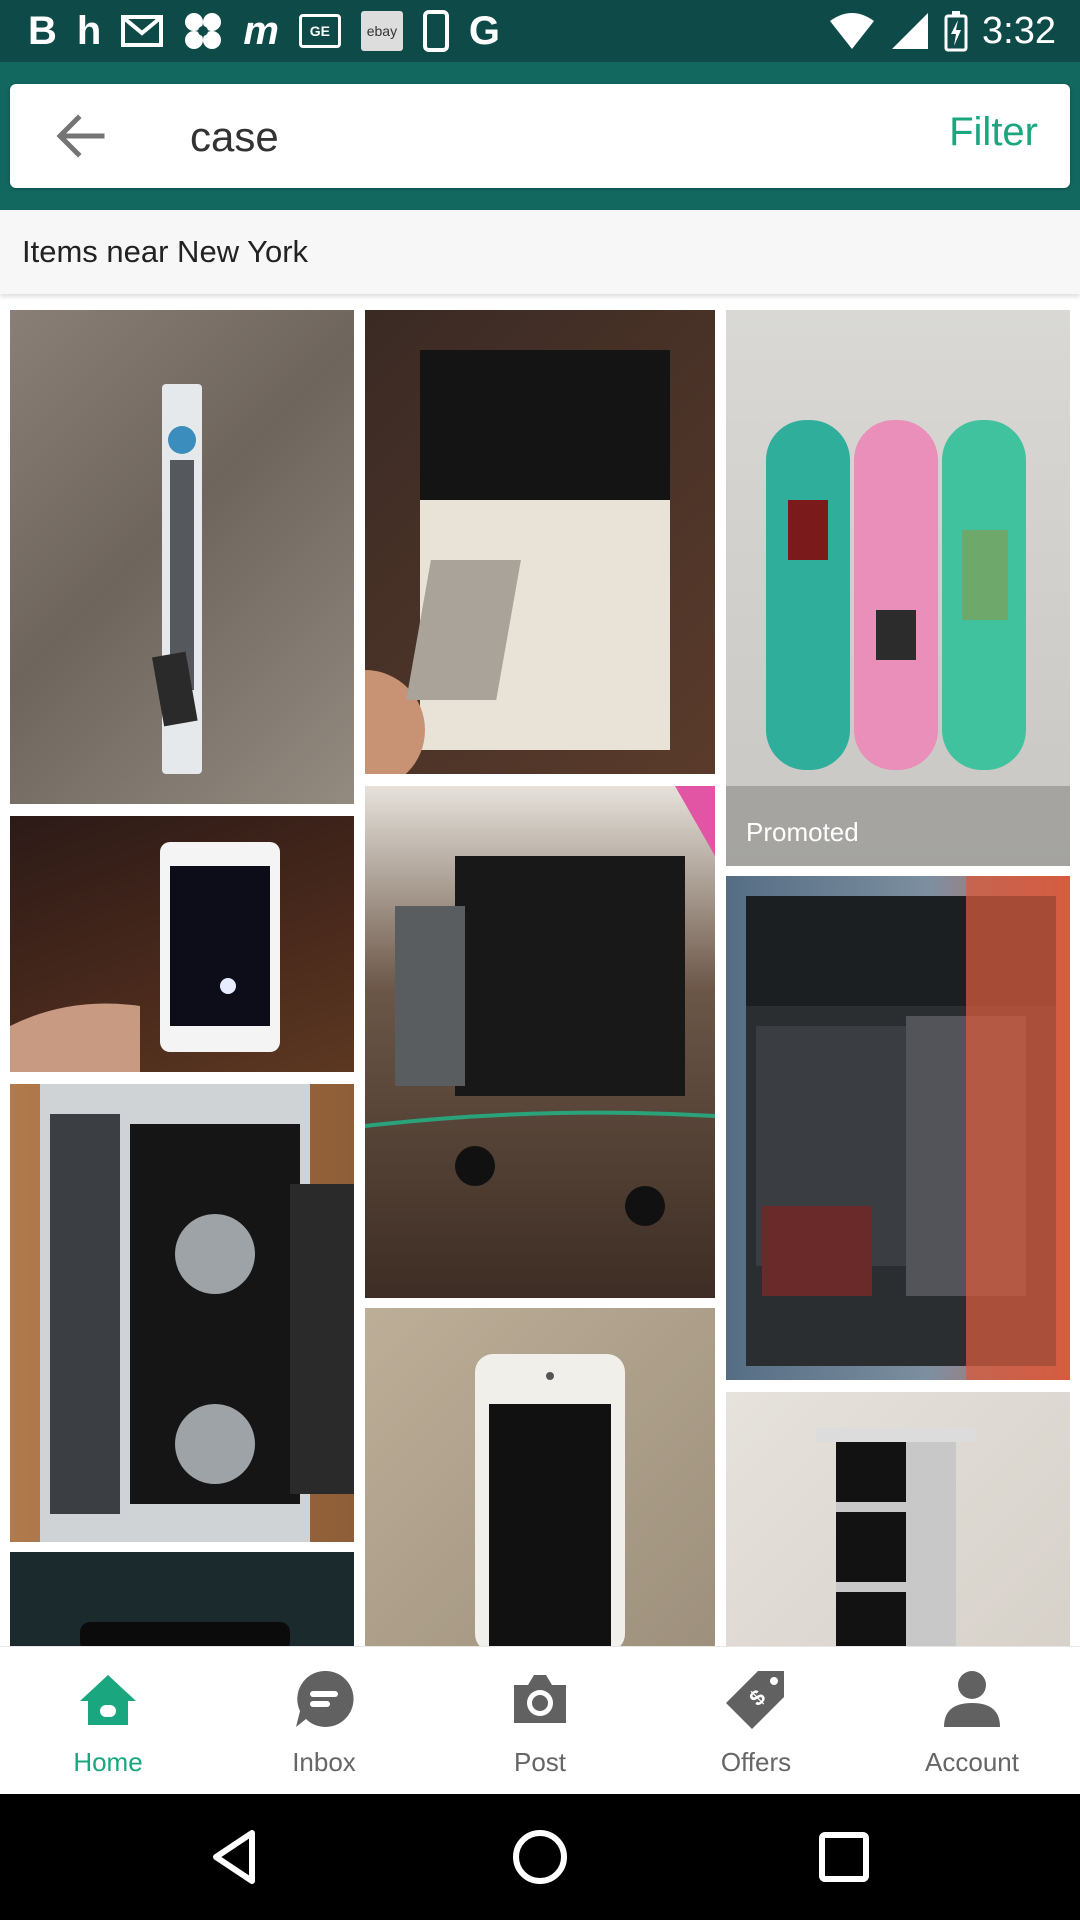 The image size is (1080, 1920). Describe the element at coordinates (972, 1699) in the screenshot. I see `person-icon` at that location.